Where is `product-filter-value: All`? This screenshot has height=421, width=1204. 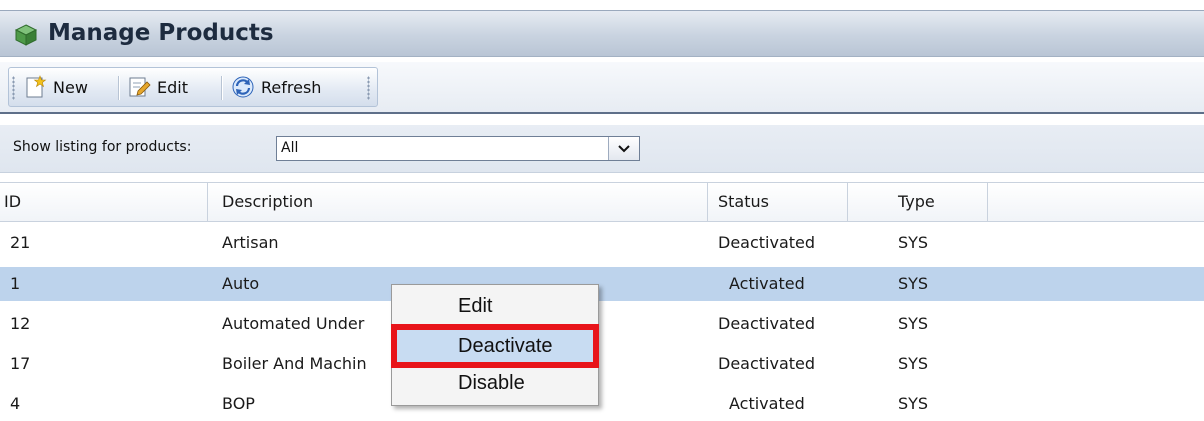
product-filter-value: All is located at coordinates (290, 148).